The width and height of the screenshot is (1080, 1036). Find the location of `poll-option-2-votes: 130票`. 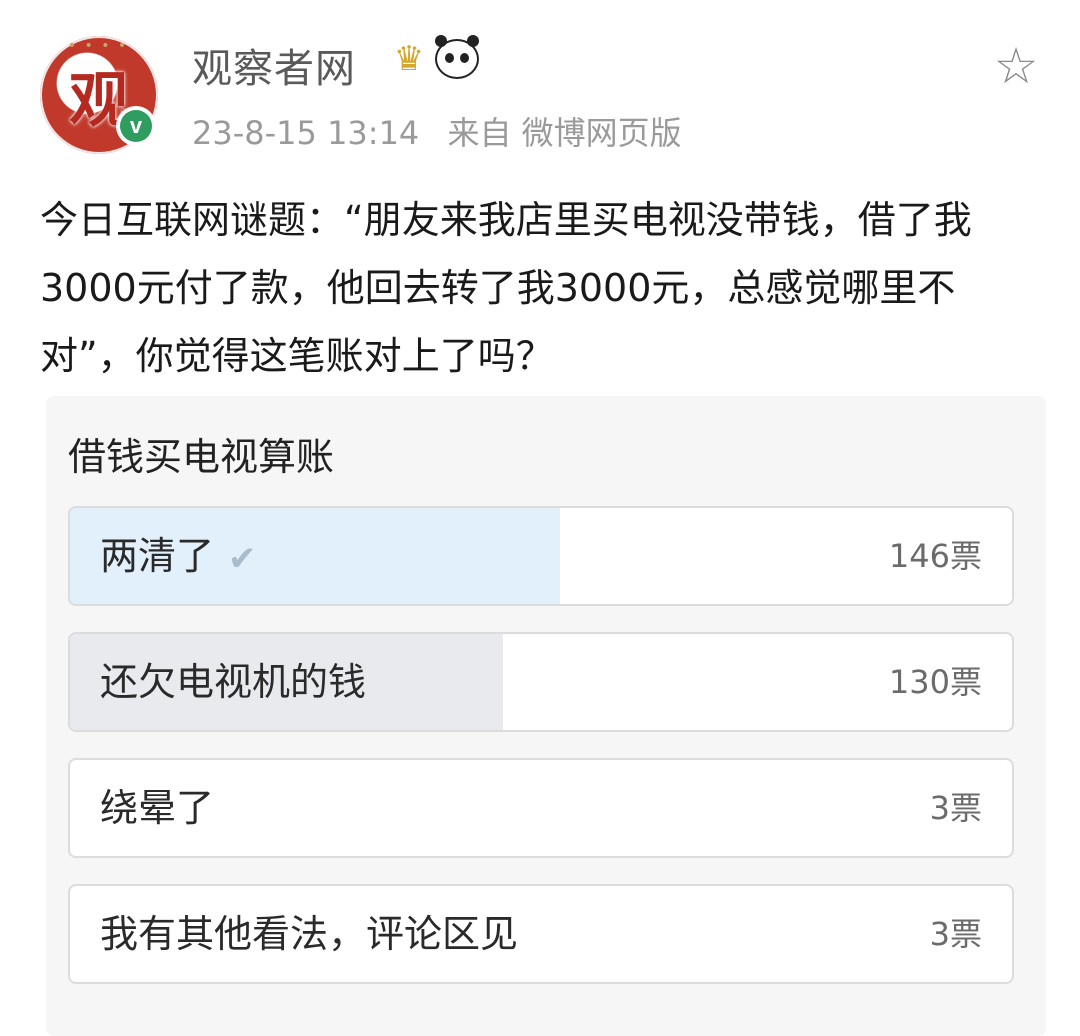

poll-option-2-votes: 130票 is located at coordinates (935, 682).